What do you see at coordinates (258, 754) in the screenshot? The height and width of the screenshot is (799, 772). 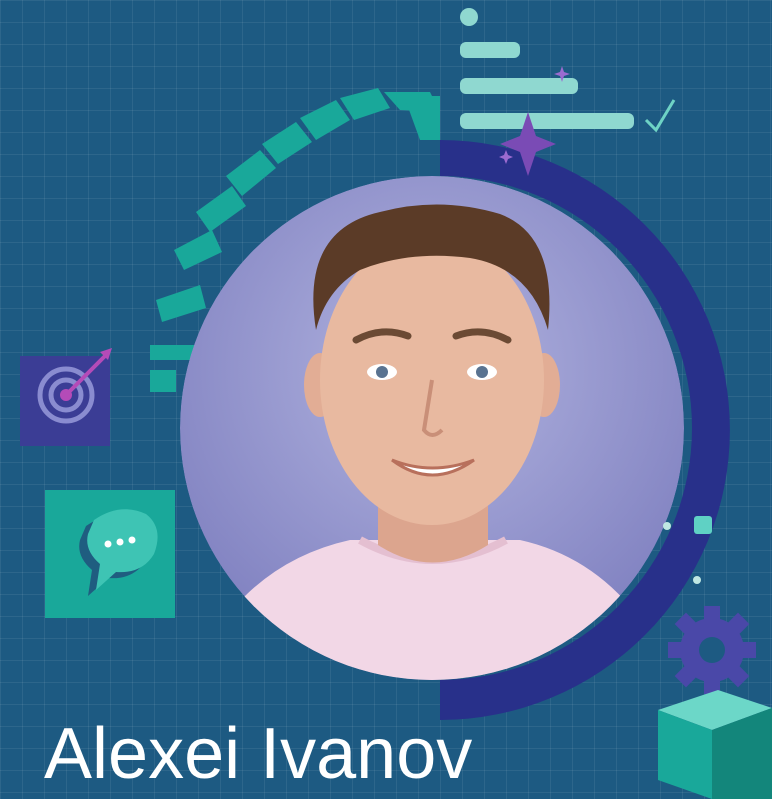 I see `person-name: Alexei Ivanov` at bounding box center [258, 754].